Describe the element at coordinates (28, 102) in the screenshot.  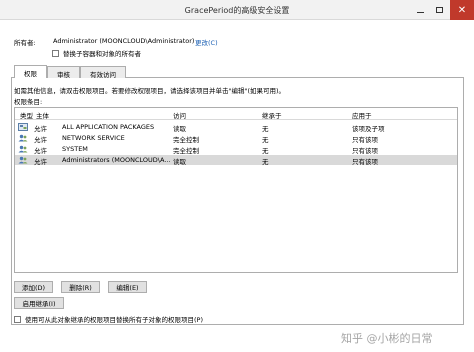
I see `permission-entries-title: 权限条目:` at that location.